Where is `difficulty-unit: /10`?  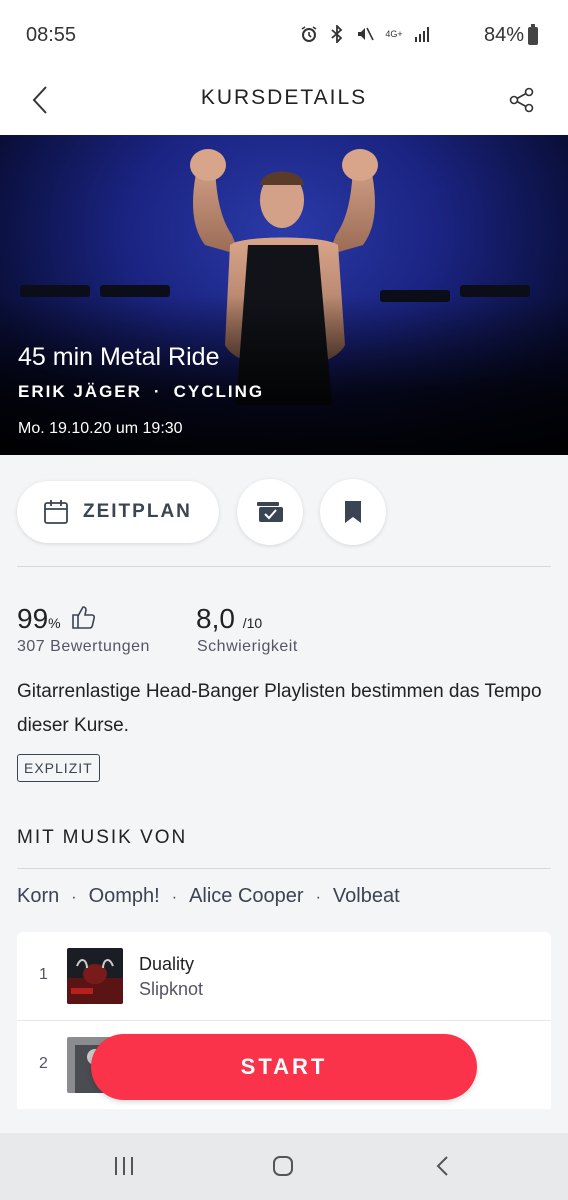
difficulty-unit: /10 is located at coordinates (252, 623).